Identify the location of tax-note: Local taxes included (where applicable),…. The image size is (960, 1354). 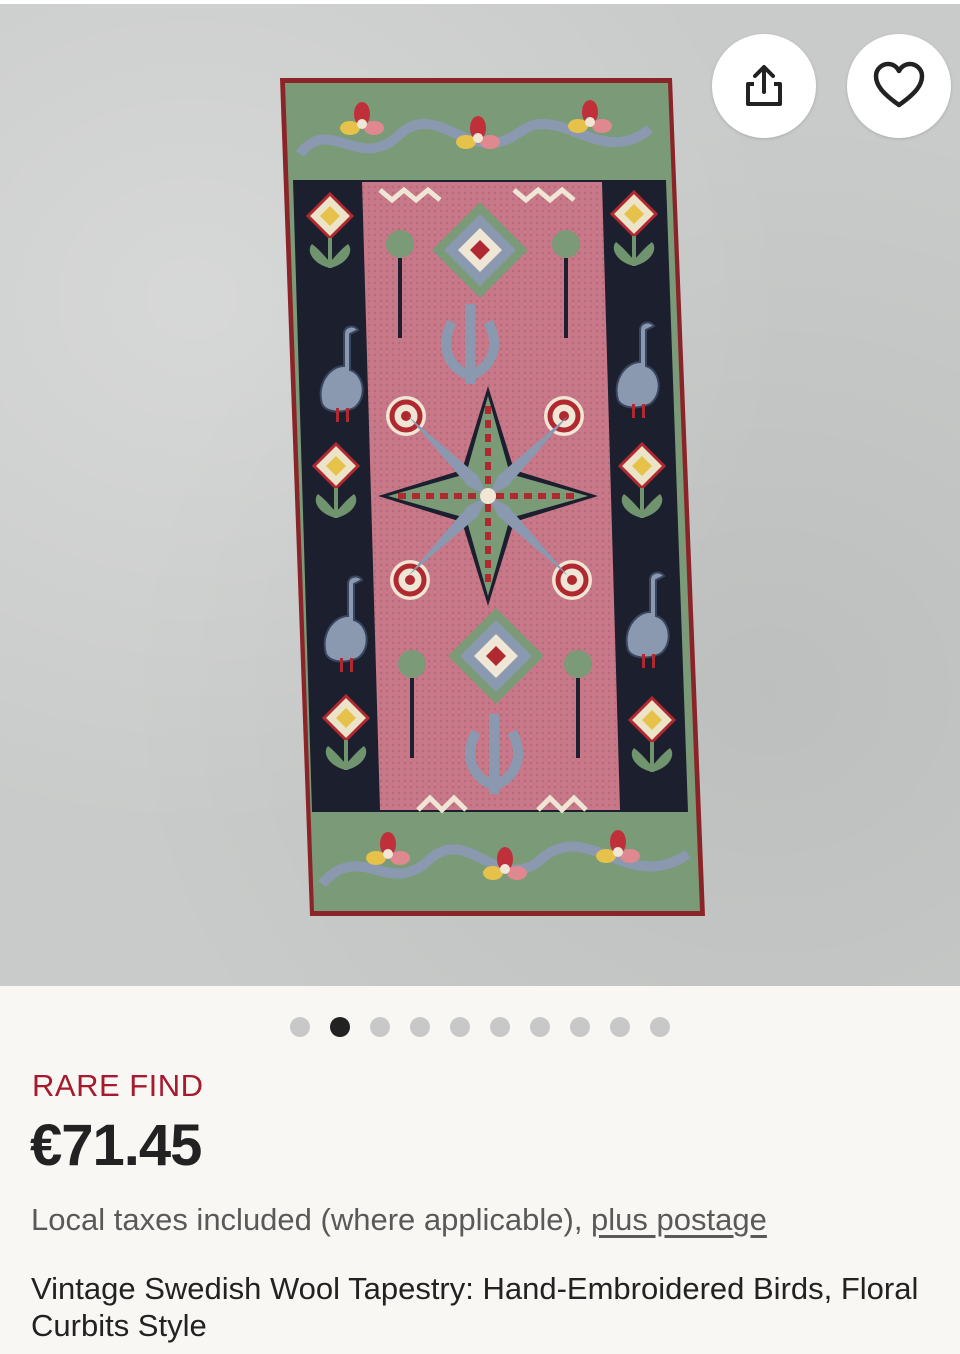
(399, 1220).